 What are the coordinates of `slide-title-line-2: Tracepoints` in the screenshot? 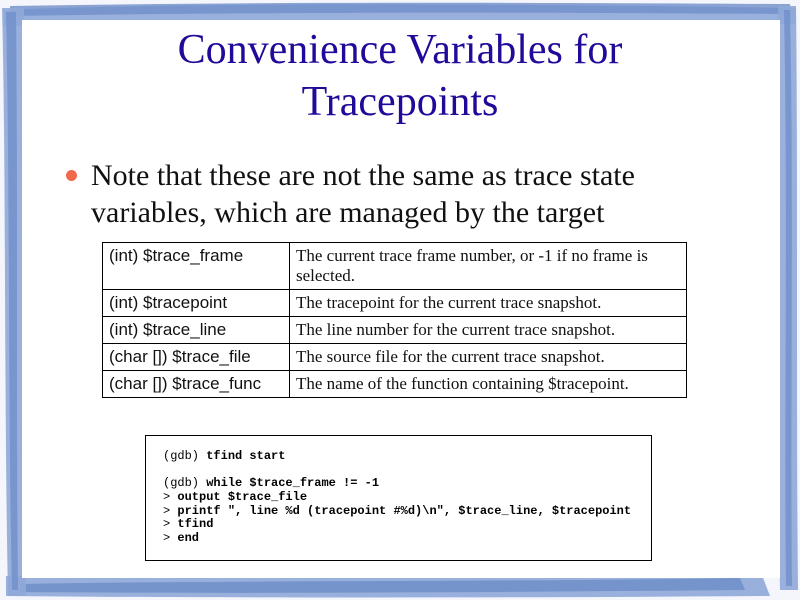 It's located at (400, 102).